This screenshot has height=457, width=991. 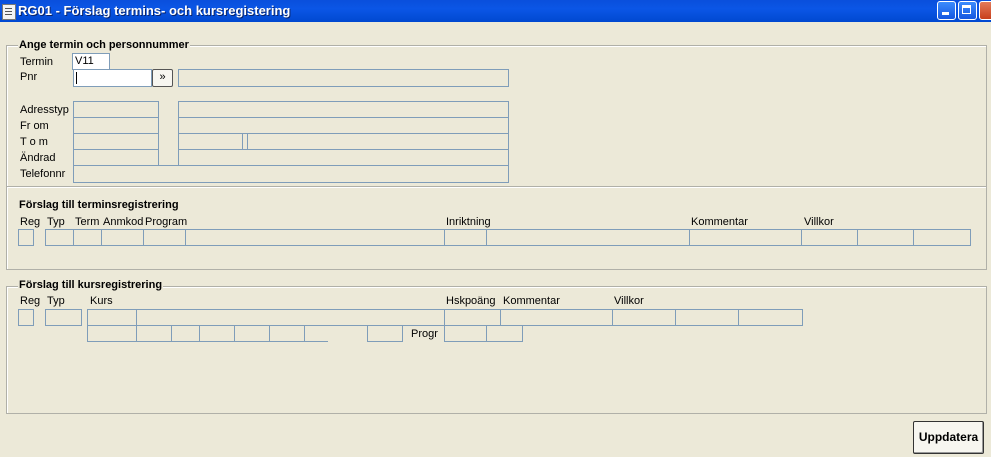 I want to click on termin-reg-term-cell, so click(x=87, y=237).